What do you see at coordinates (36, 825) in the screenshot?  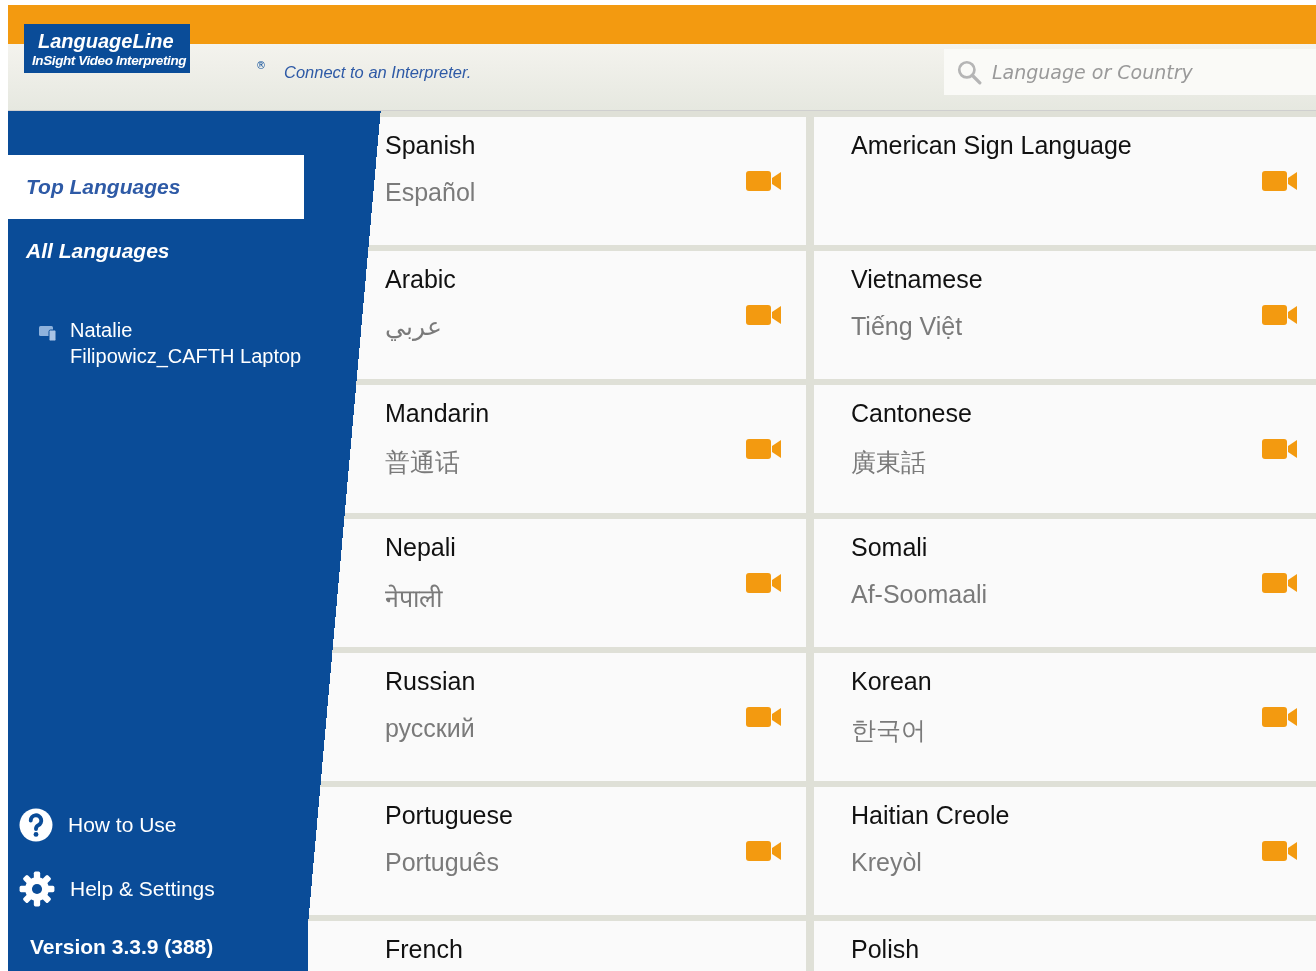 I see `help-icon` at bounding box center [36, 825].